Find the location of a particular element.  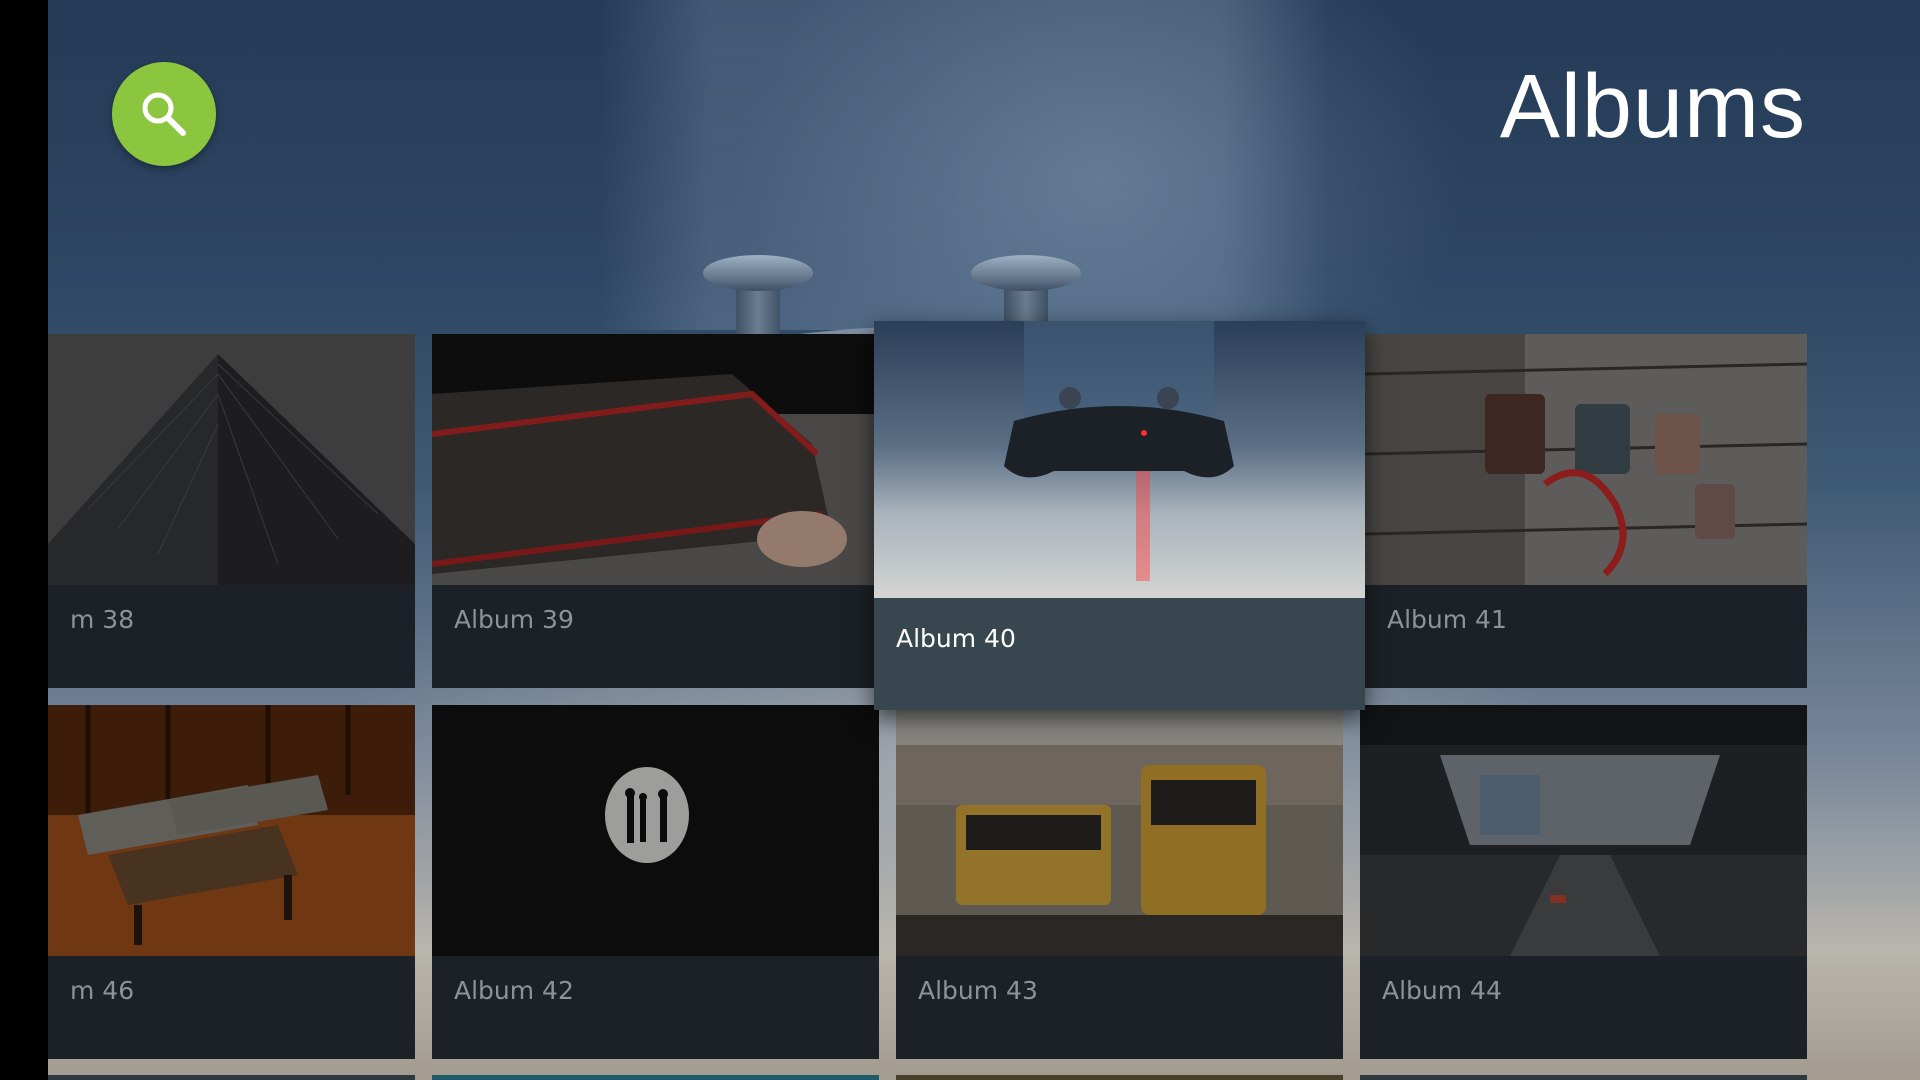

album-card-41: Album 41 is located at coordinates (1586, 511).